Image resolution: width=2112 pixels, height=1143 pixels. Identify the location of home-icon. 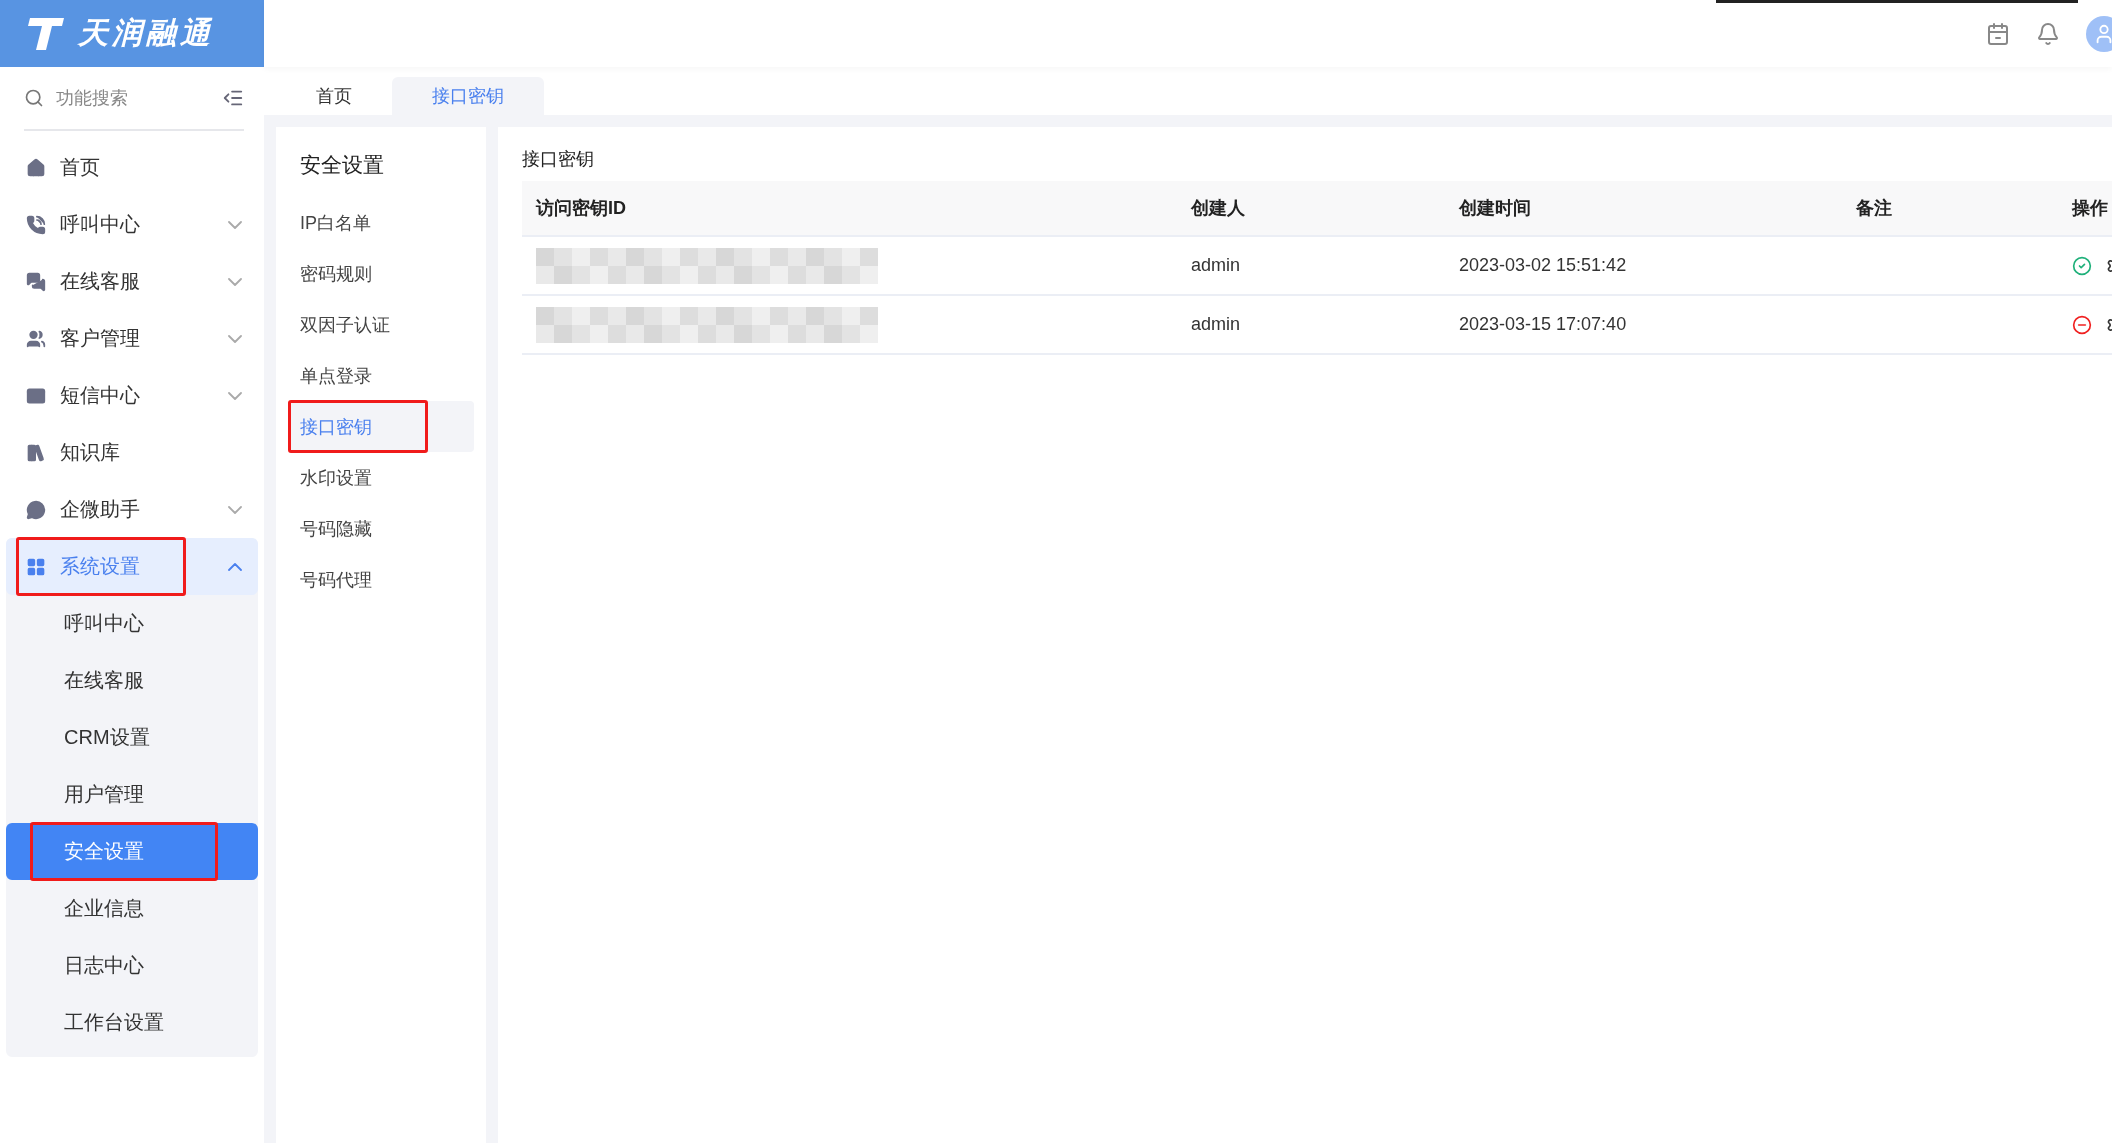
(36, 167).